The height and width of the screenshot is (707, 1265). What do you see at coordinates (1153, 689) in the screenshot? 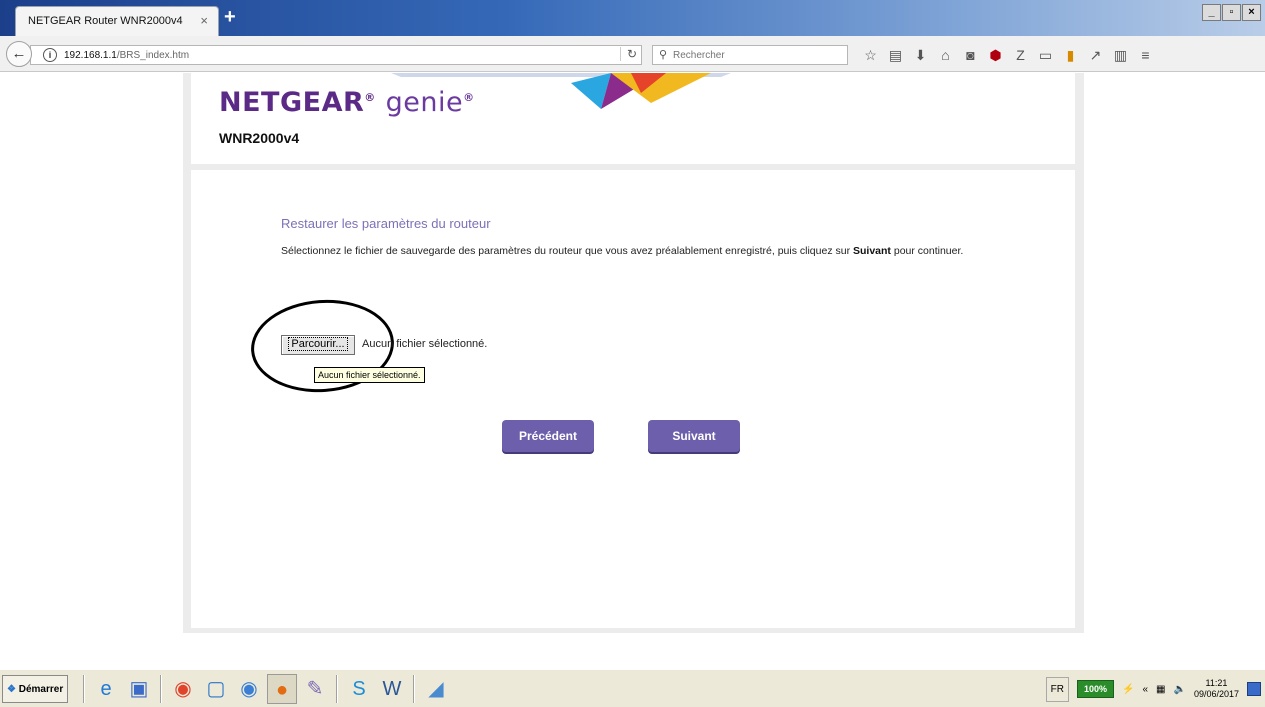
I see `system-tray: FR 100% ⚡ « ▦ 🔈 11:21 09/06/2017` at bounding box center [1153, 689].